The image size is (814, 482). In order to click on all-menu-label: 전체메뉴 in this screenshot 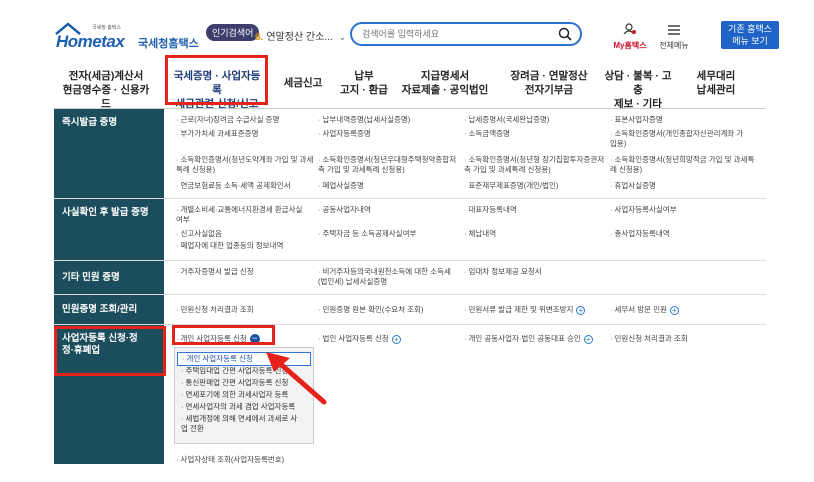, I will do `click(674, 45)`.